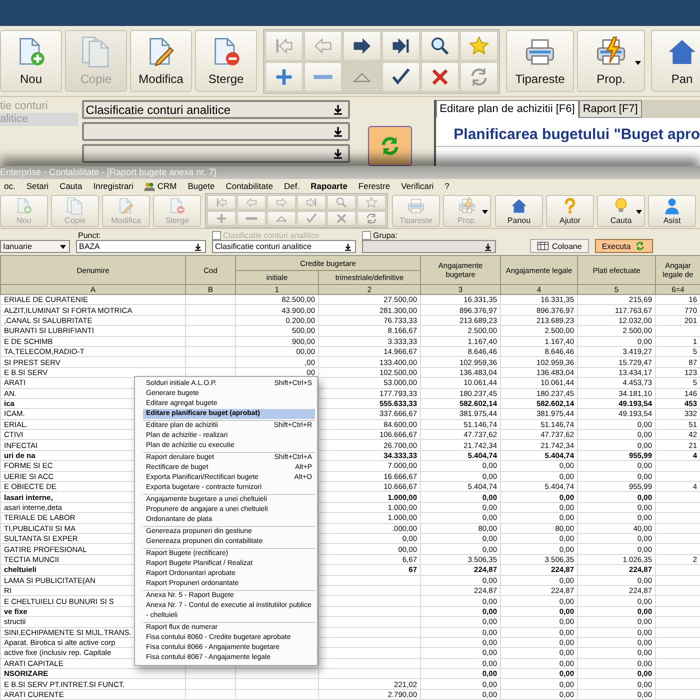 The width and height of the screenshot is (700, 700). What do you see at coordinates (429, 246) in the screenshot?
I see `group-select` at bounding box center [429, 246].